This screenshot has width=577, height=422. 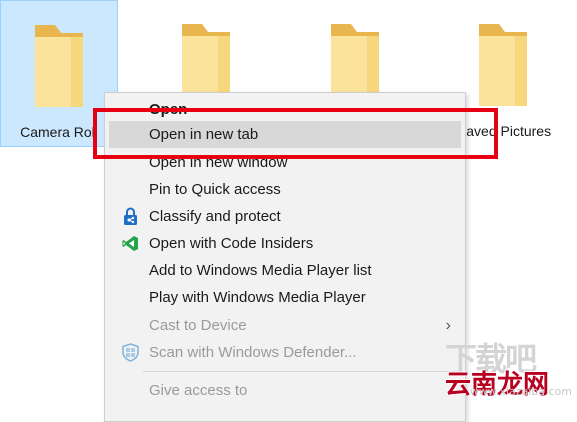 What do you see at coordinates (204, 134) in the screenshot?
I see `menu-item-label: Open in new tab` at bounding box center [204, 134].